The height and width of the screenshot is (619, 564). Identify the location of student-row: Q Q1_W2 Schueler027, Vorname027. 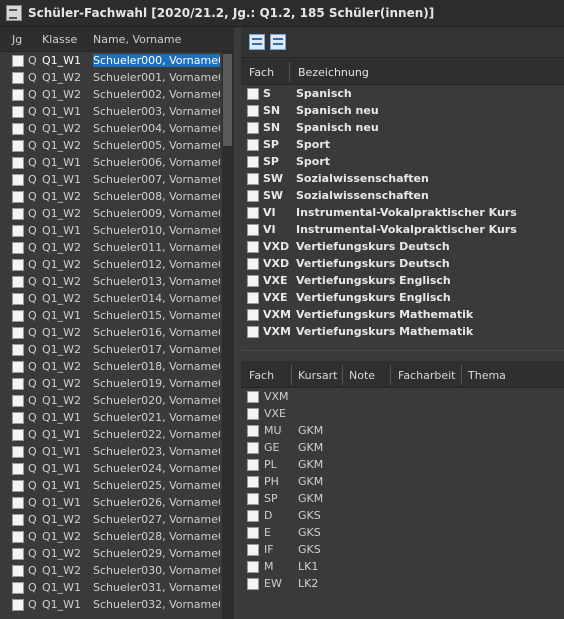
(116, 519).